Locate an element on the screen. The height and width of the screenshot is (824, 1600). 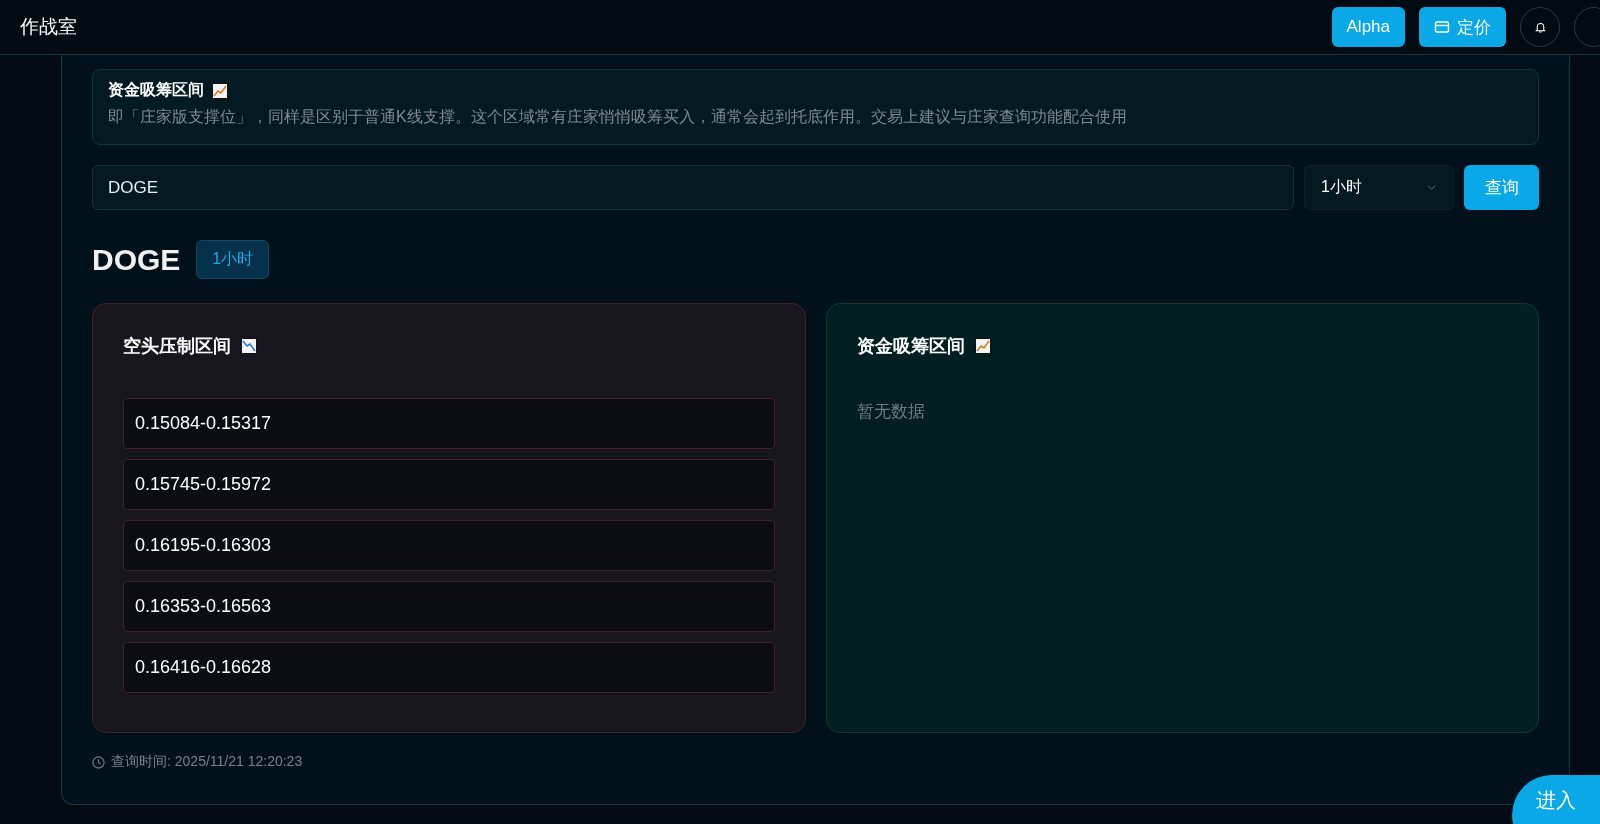
price-range: 0.16353-0.16563 is located at coordinates (449, 606).